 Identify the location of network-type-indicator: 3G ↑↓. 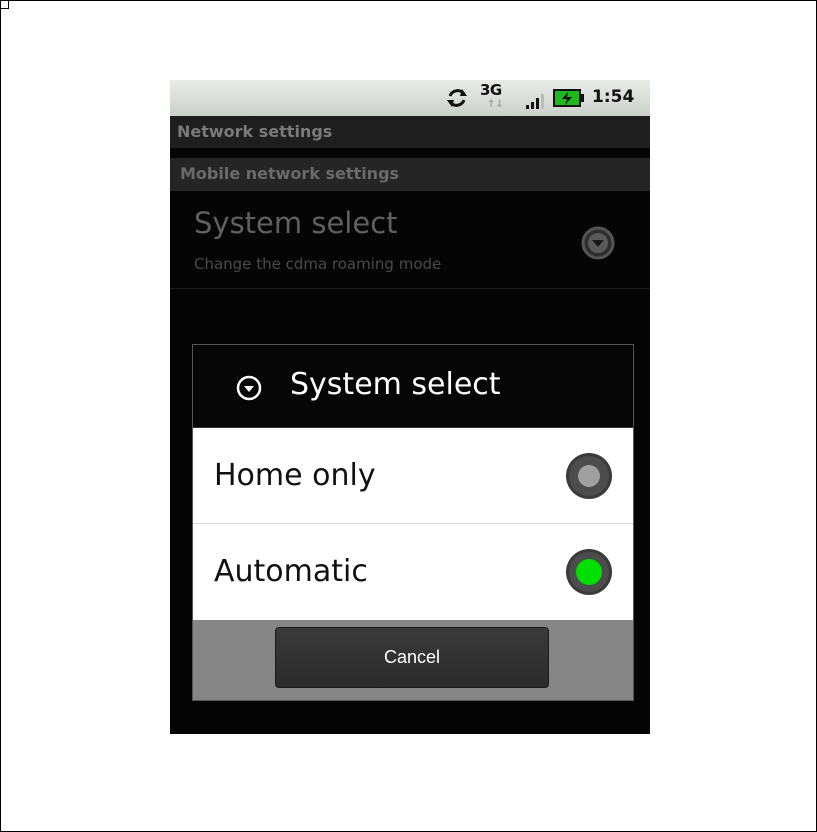
(494, 97).